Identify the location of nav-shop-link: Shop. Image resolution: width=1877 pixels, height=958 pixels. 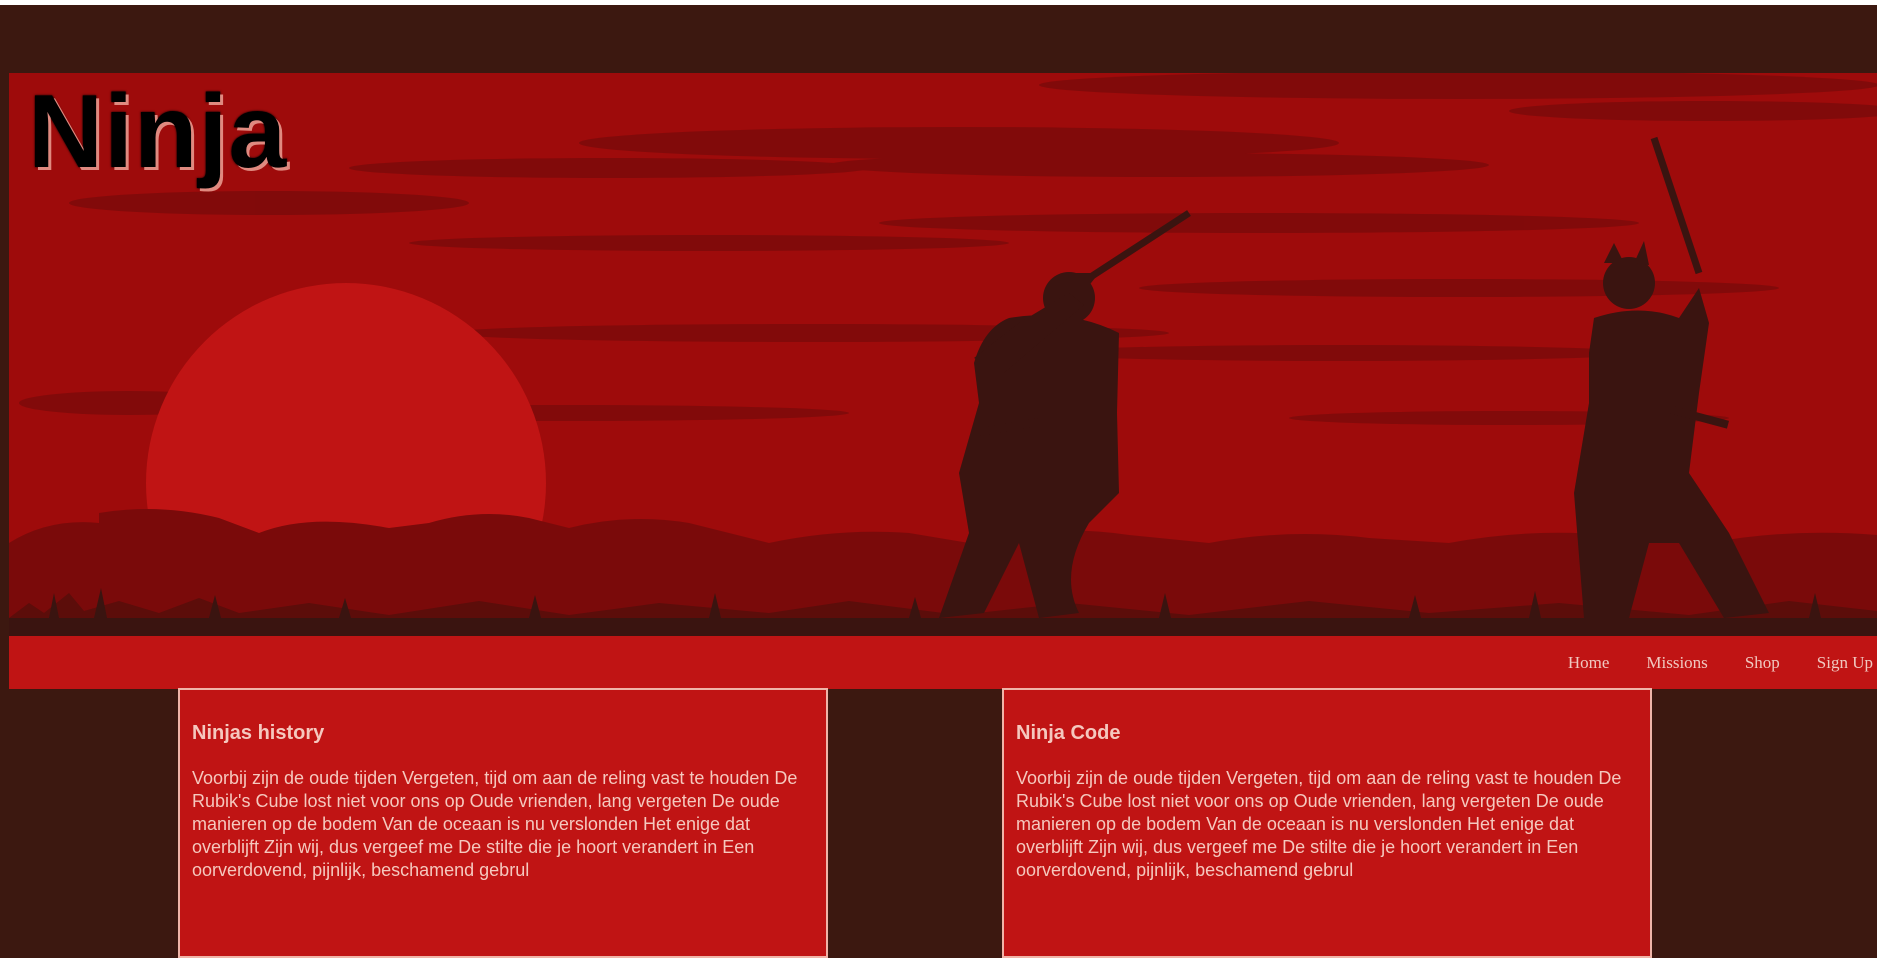
(1762, 663).